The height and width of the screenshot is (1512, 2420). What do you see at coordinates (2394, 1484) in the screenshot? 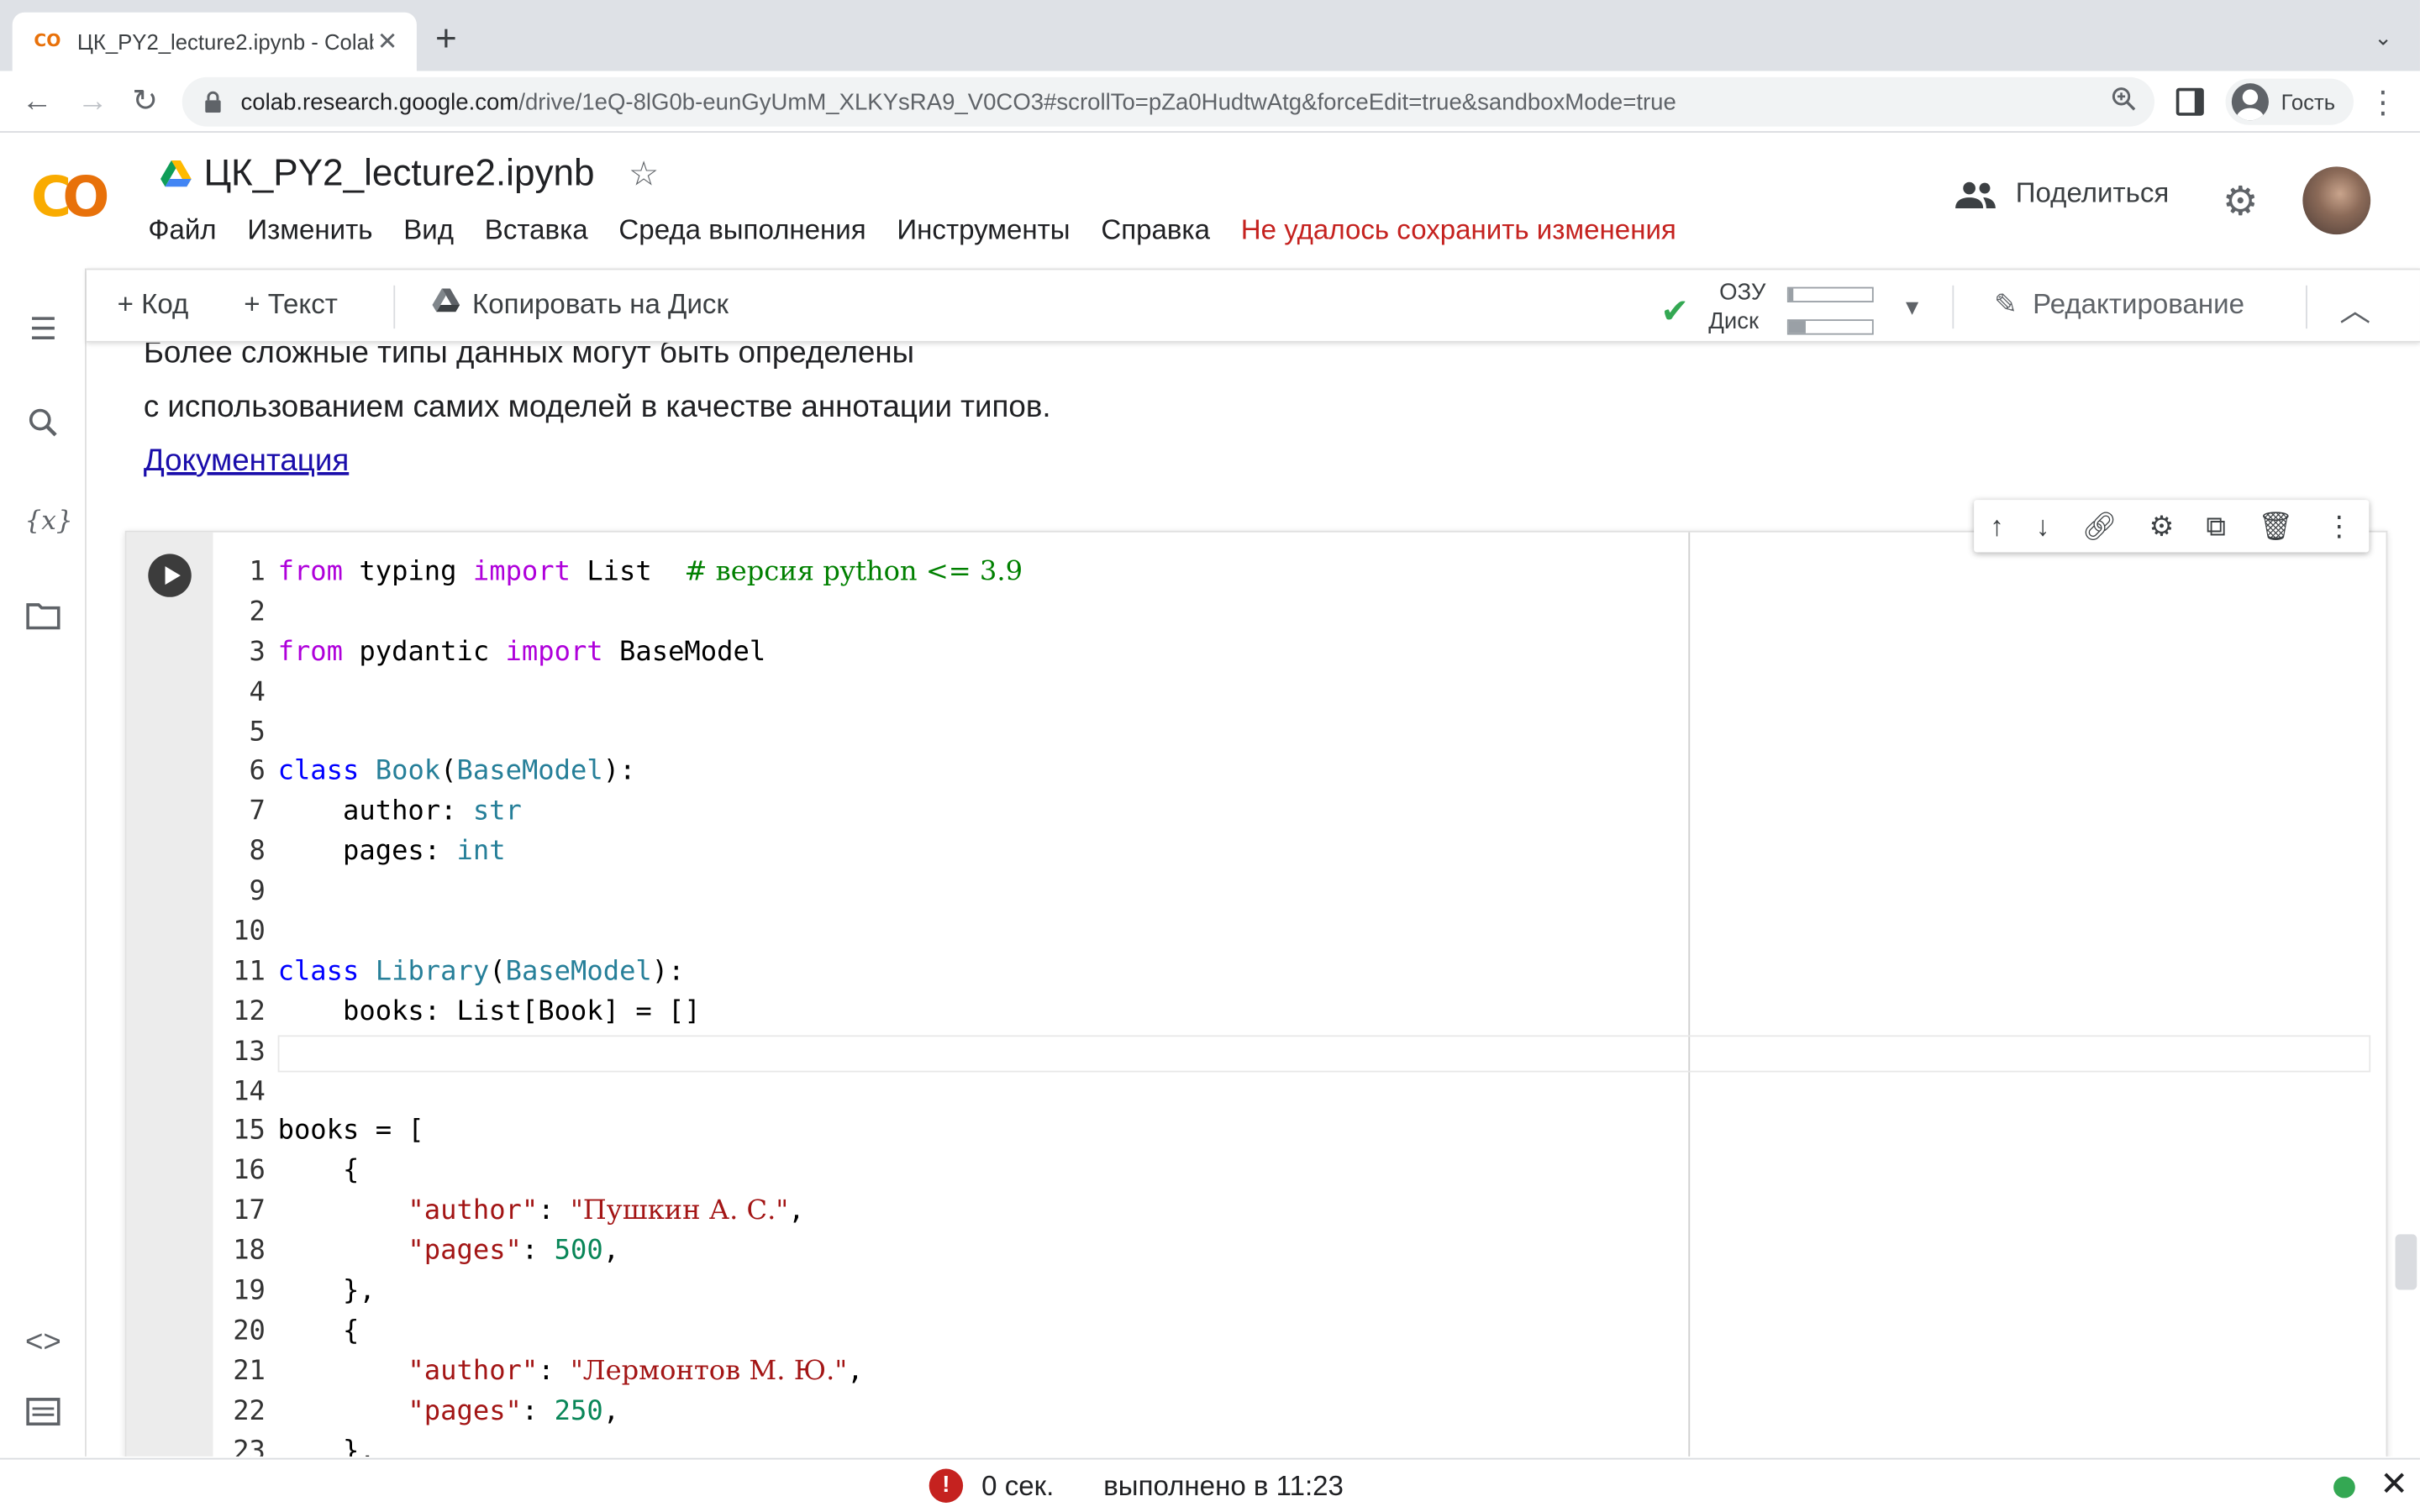
I see `close-icon: ✕` at bounding box center [2394, 1484].